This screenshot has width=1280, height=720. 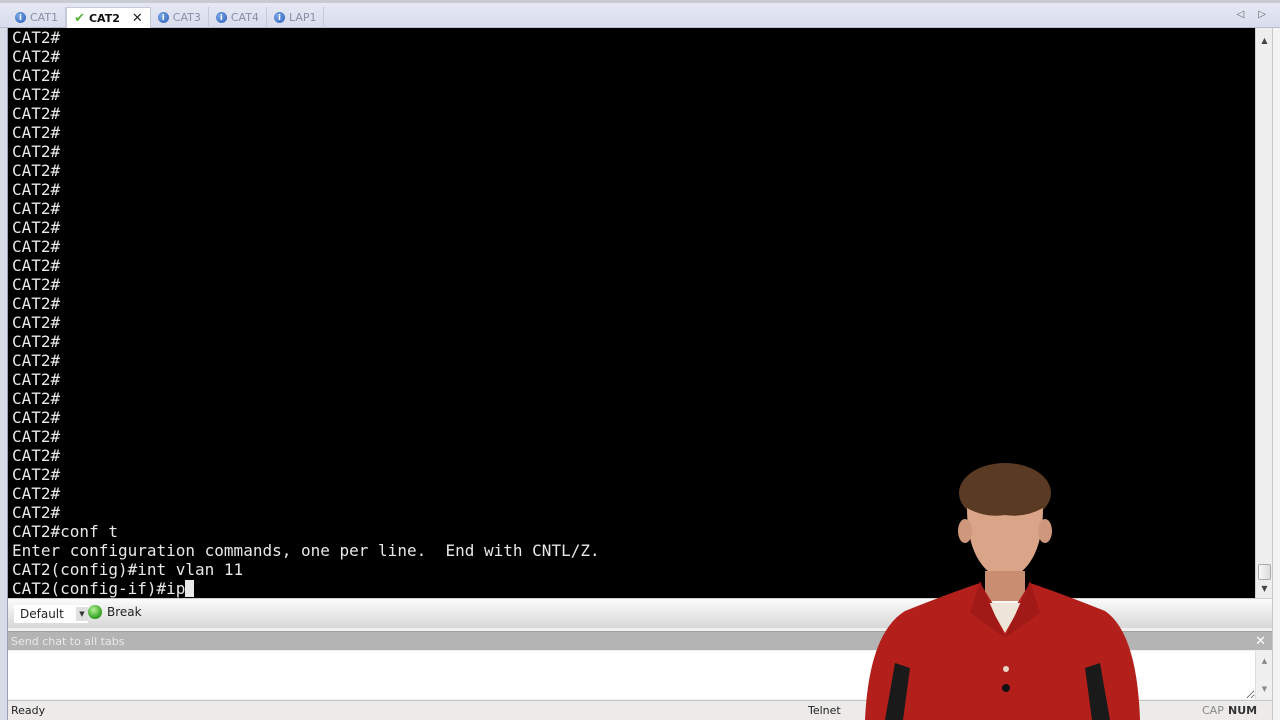 What do you see at coordinates (824, 710) in the screenshot?
I see `status-protocol: Telnet` at bounding box center [824, 710].